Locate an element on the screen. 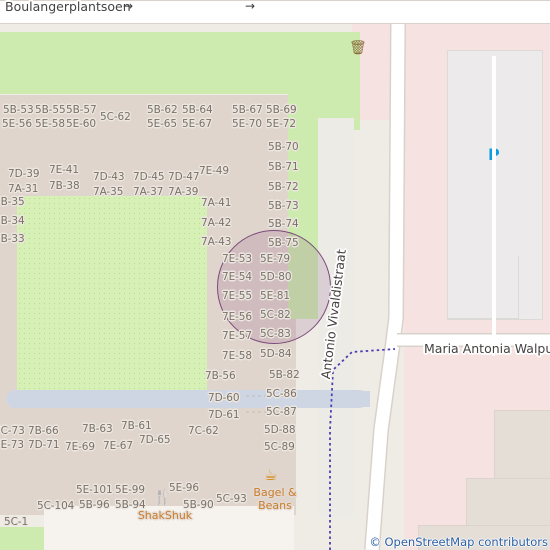 This screenshot has width=550, height=550. house-number-label: 5E-65 is located at coordinates (162, 124).